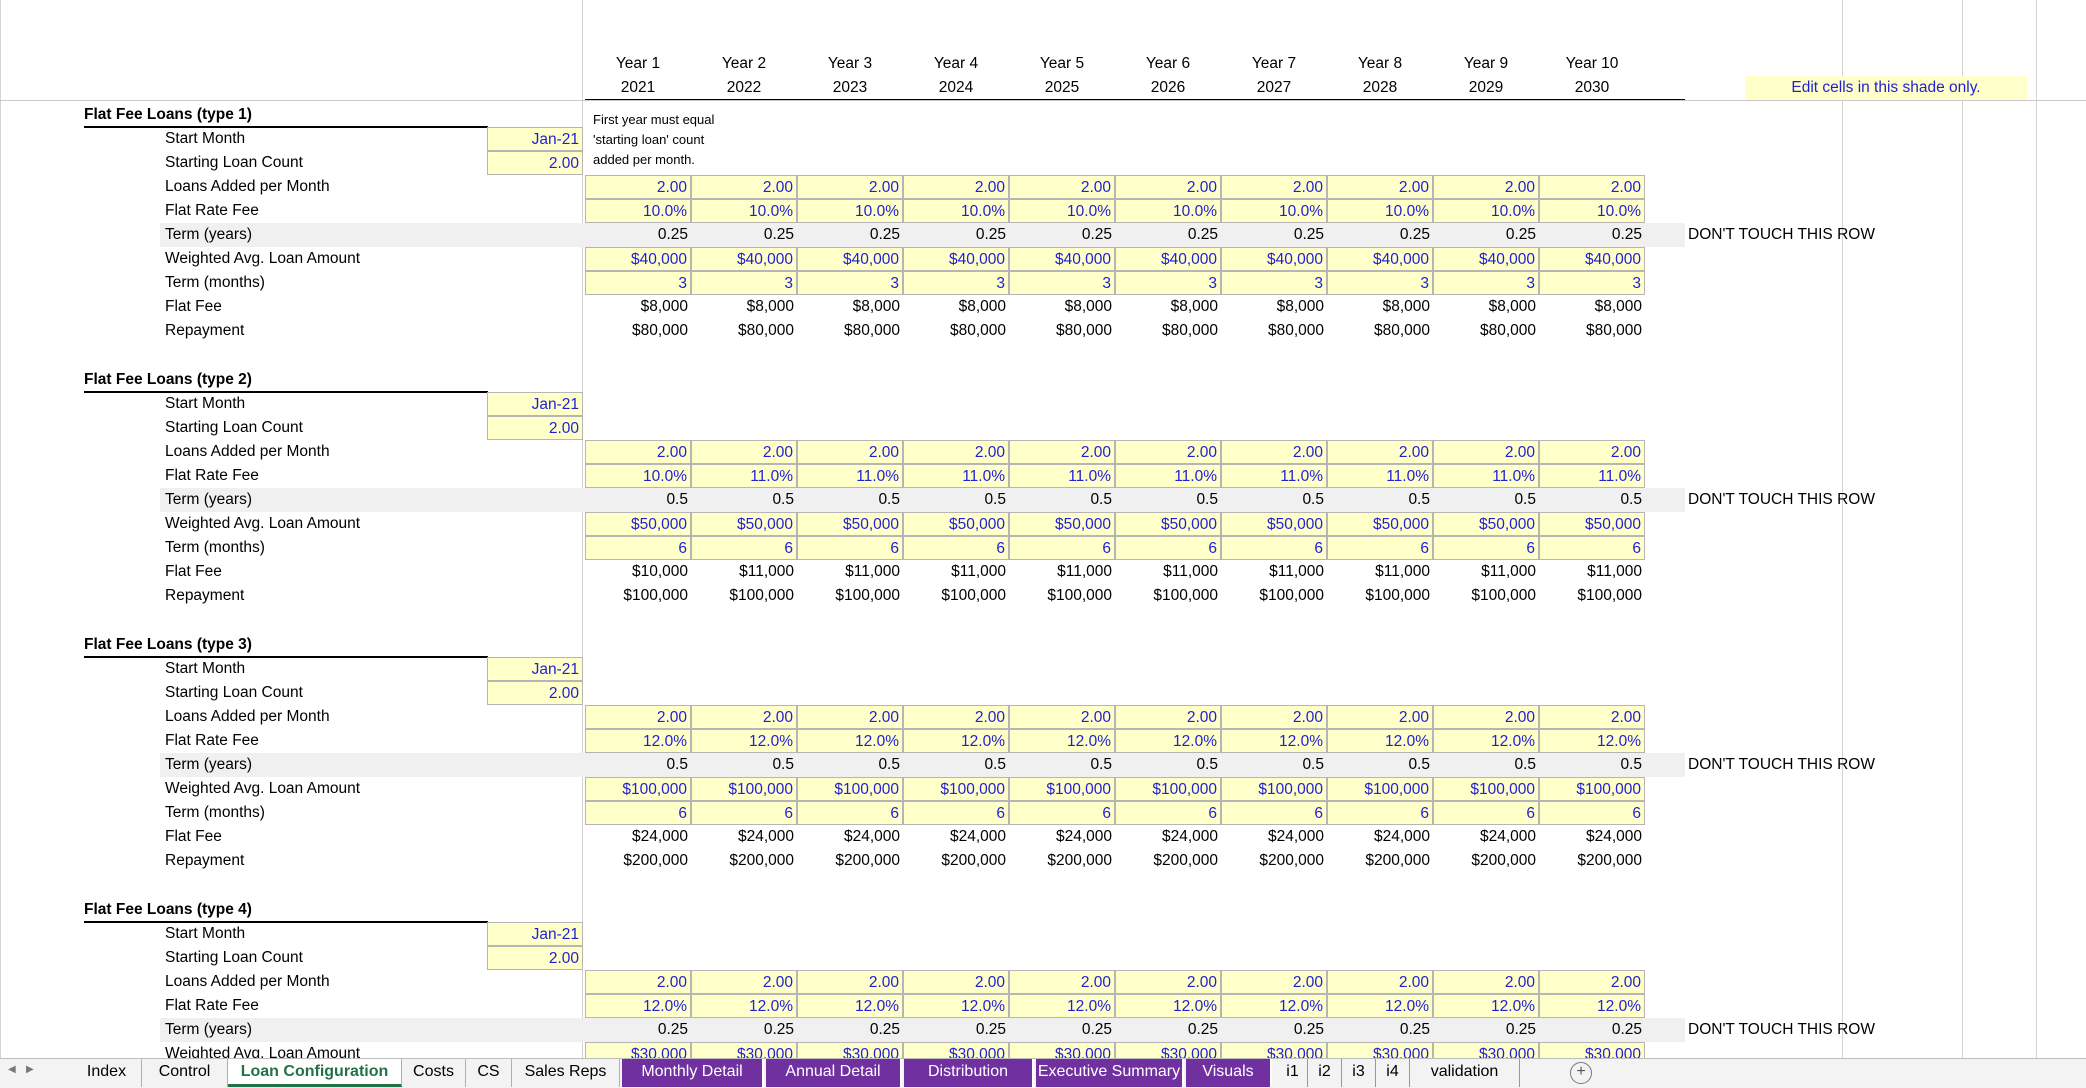 Image resolution: width=2086 pixels, height=1088 pixels. I want to click on sheet-tab-i3: i3, so click(1359, 1073).